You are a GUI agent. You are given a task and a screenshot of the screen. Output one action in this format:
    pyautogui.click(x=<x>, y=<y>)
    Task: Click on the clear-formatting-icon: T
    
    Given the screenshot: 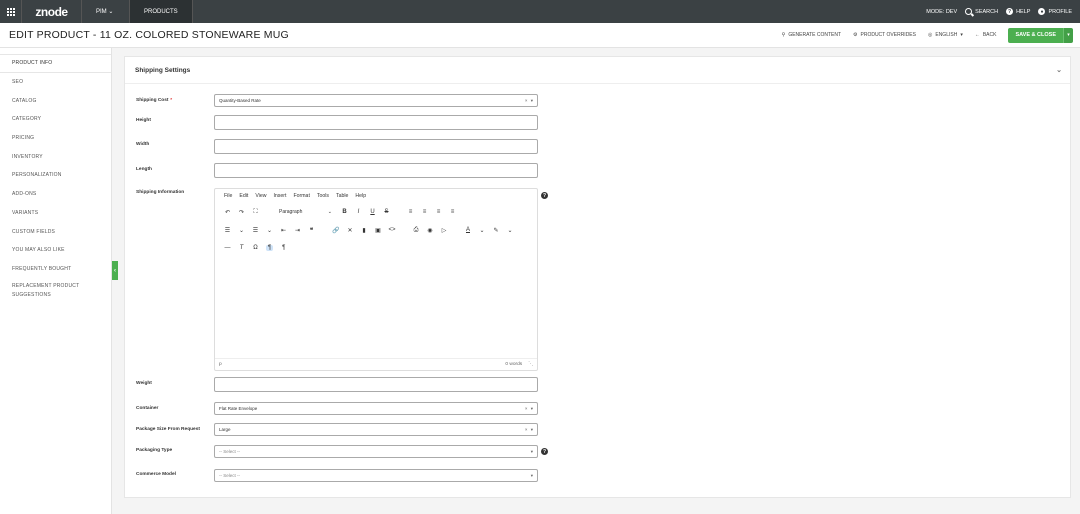 What is the action you would take?
    pyautogui.click(x=241, y=248)
    